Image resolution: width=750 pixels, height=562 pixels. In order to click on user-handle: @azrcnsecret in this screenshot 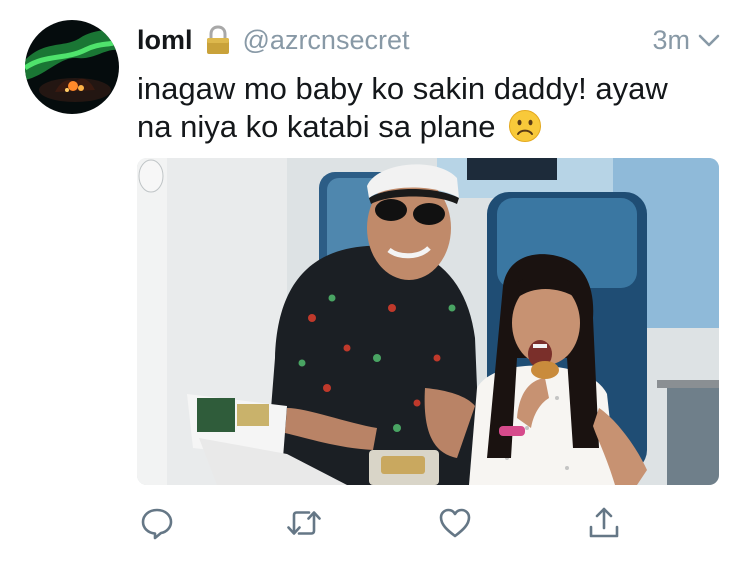, I will do `click(326, 40)`.